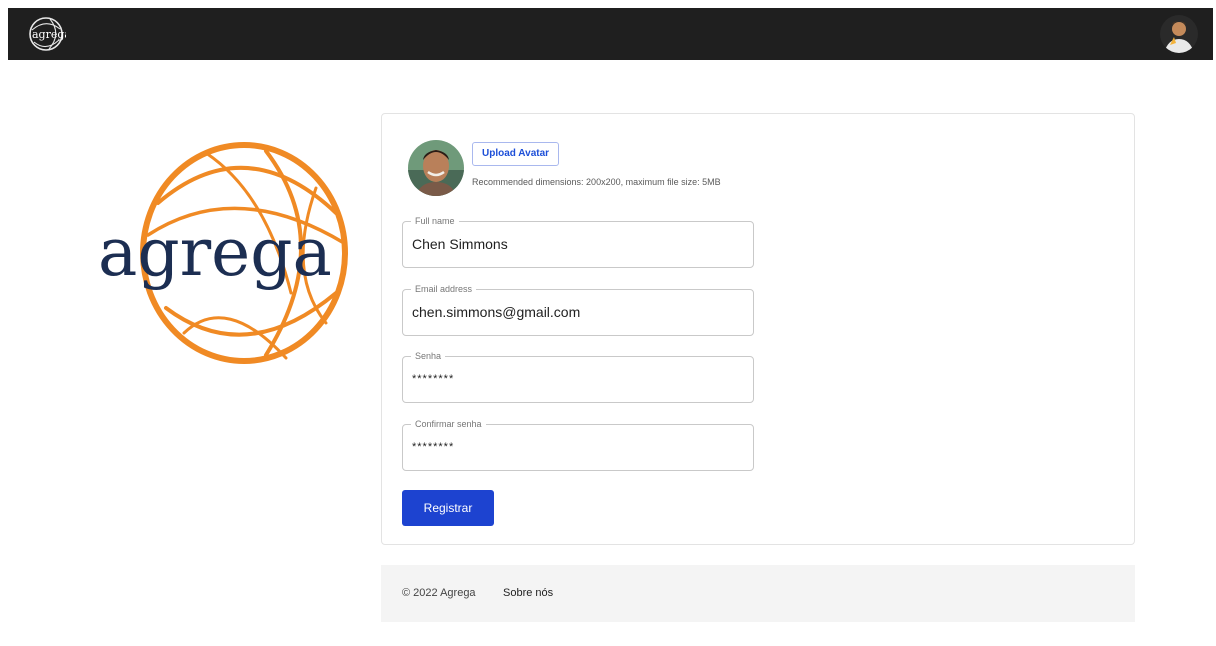 Image resolution: width=1216 pixels, height=646 pixels. I want to click on password-input, so click(577, 379).